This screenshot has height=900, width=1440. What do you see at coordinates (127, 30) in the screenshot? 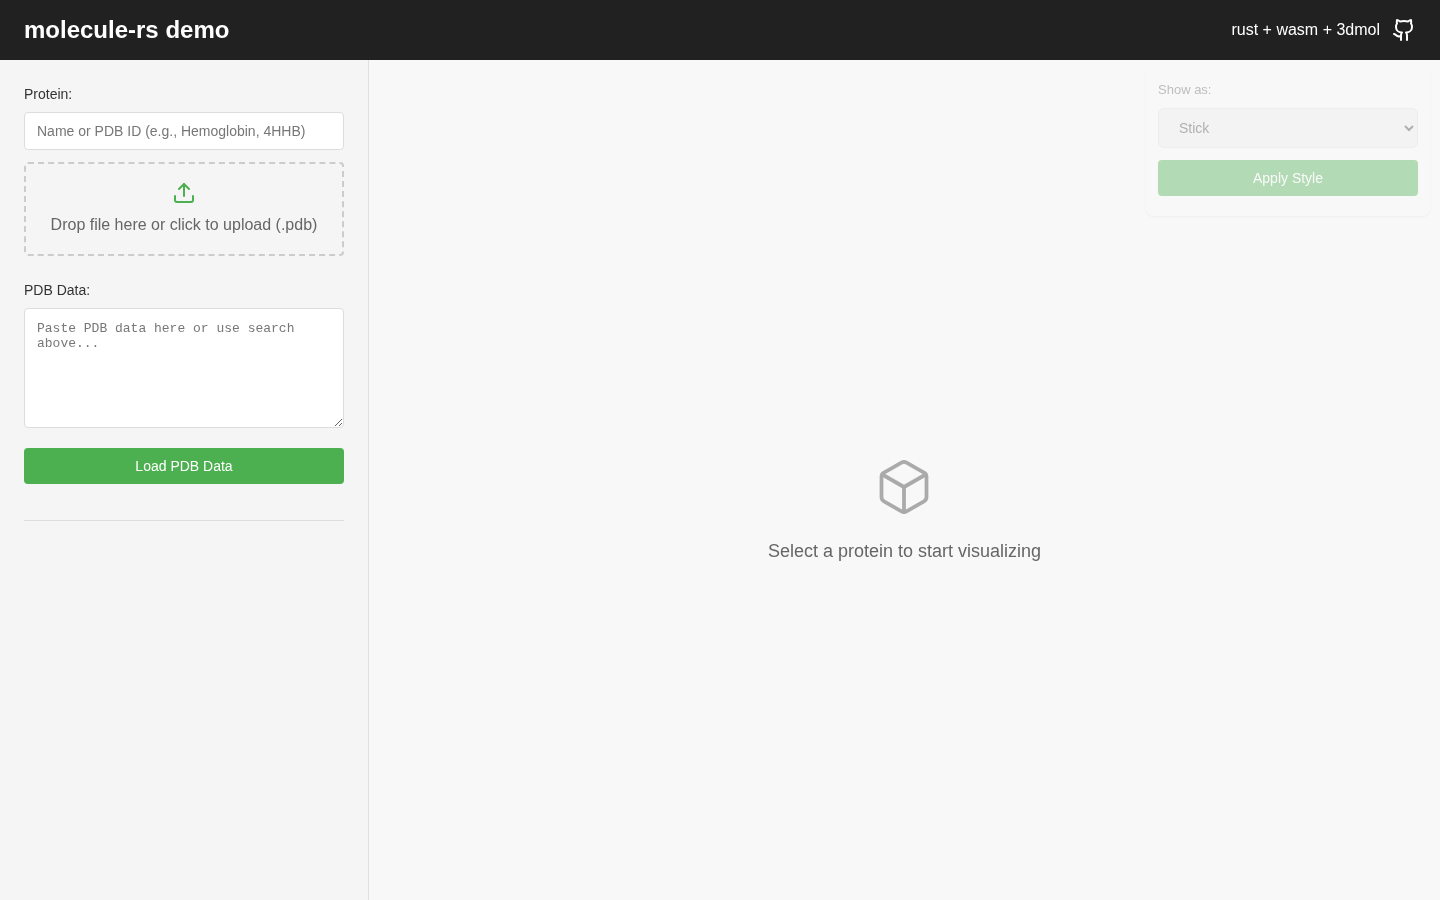
I see `app-title: molecule-rs demo` at bounding box center [127, 30].